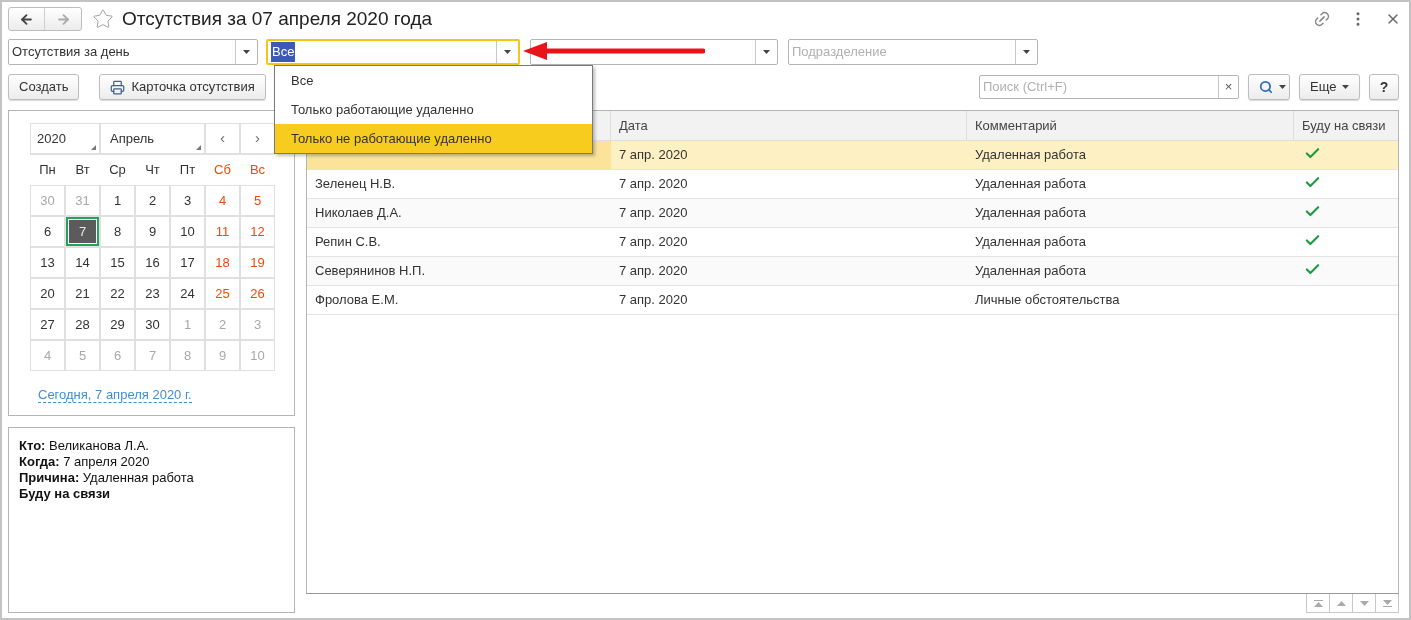  I want to click on search-placeholder: Поиск (Ctrl+F), so click(1025, 87).